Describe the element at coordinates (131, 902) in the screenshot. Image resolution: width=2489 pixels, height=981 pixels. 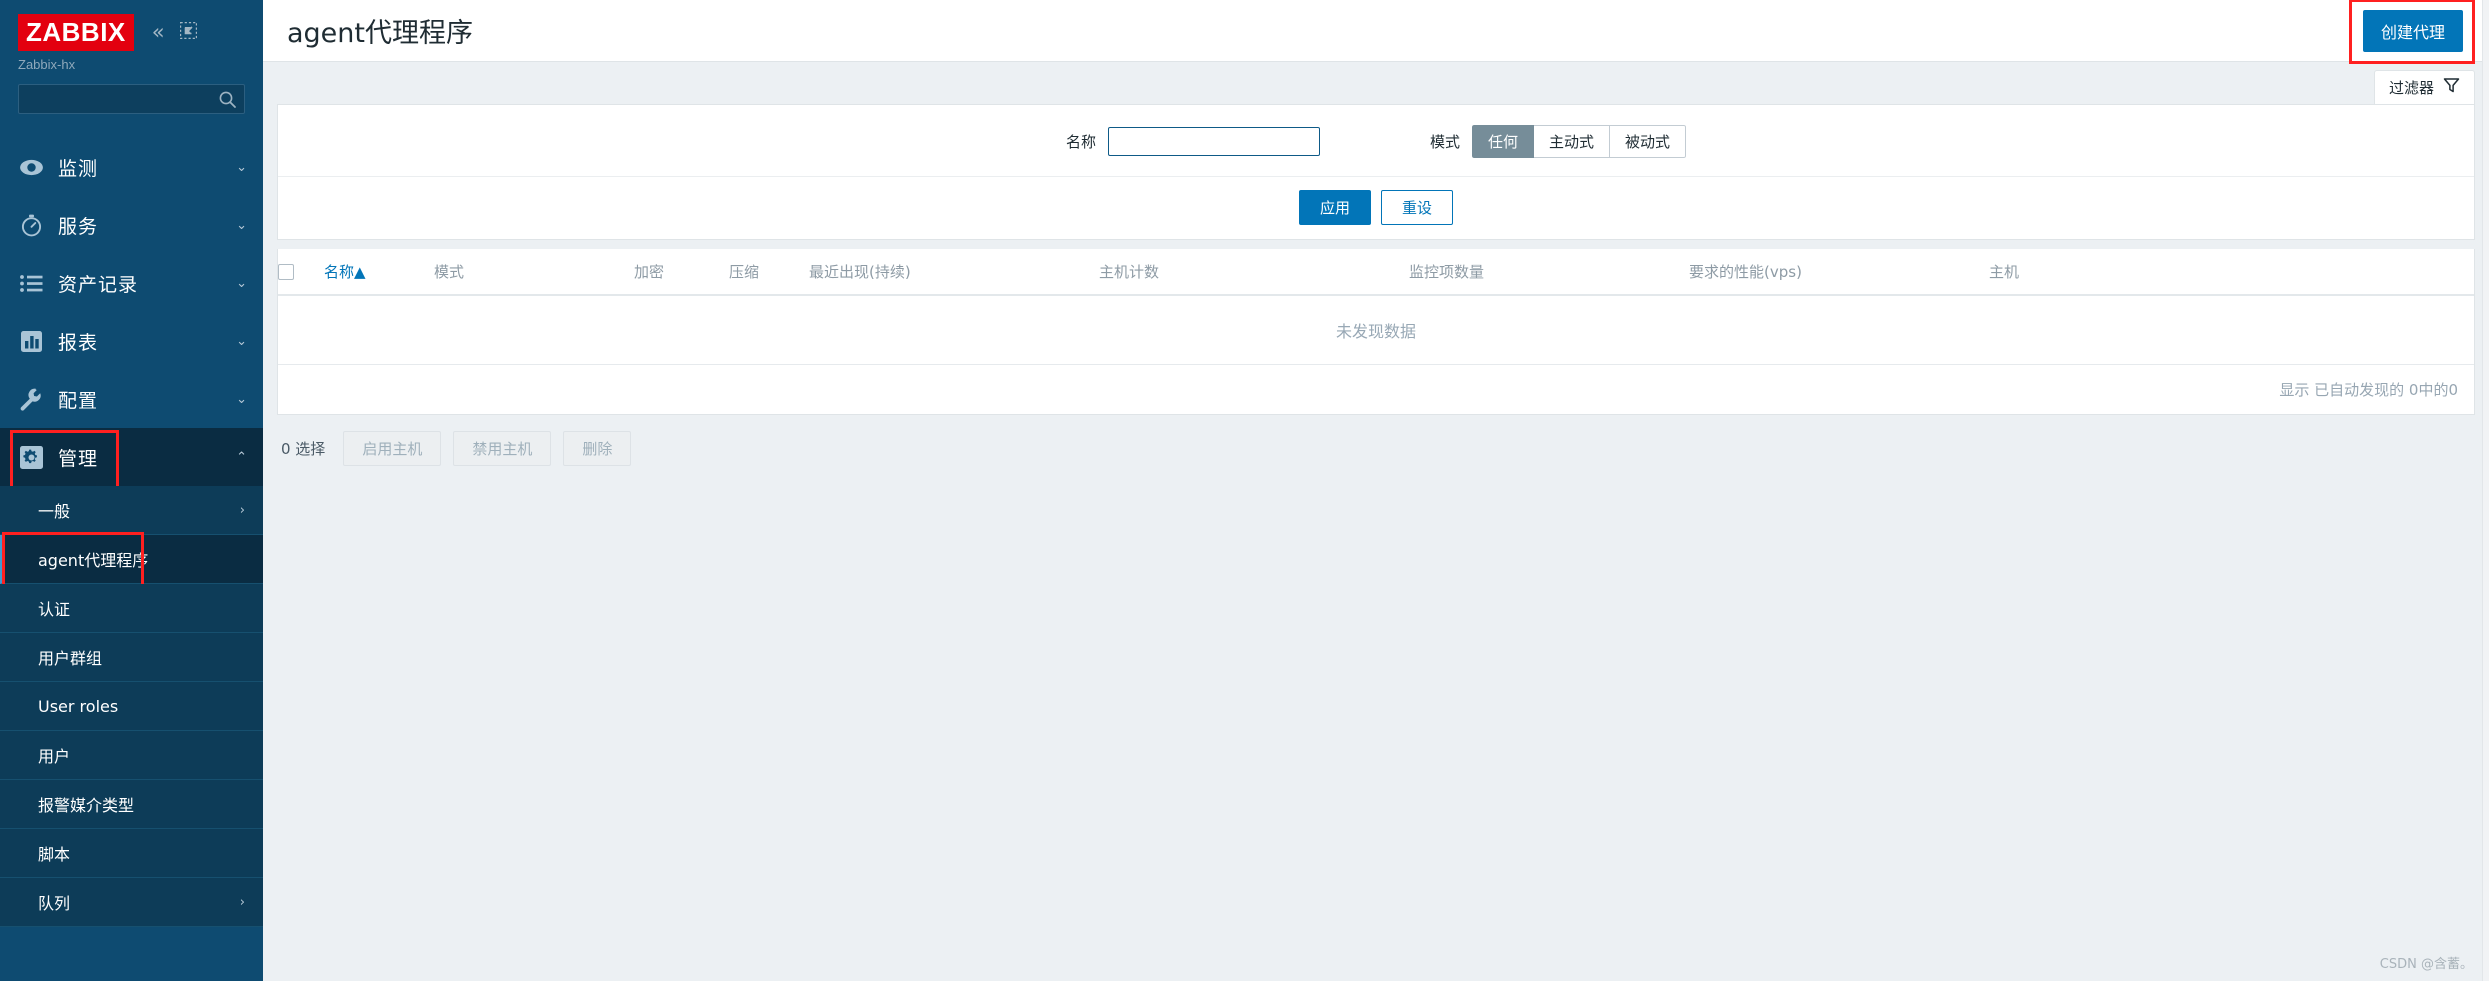
I see `sidebar-subitem-queue: 队列 ›` at that location.